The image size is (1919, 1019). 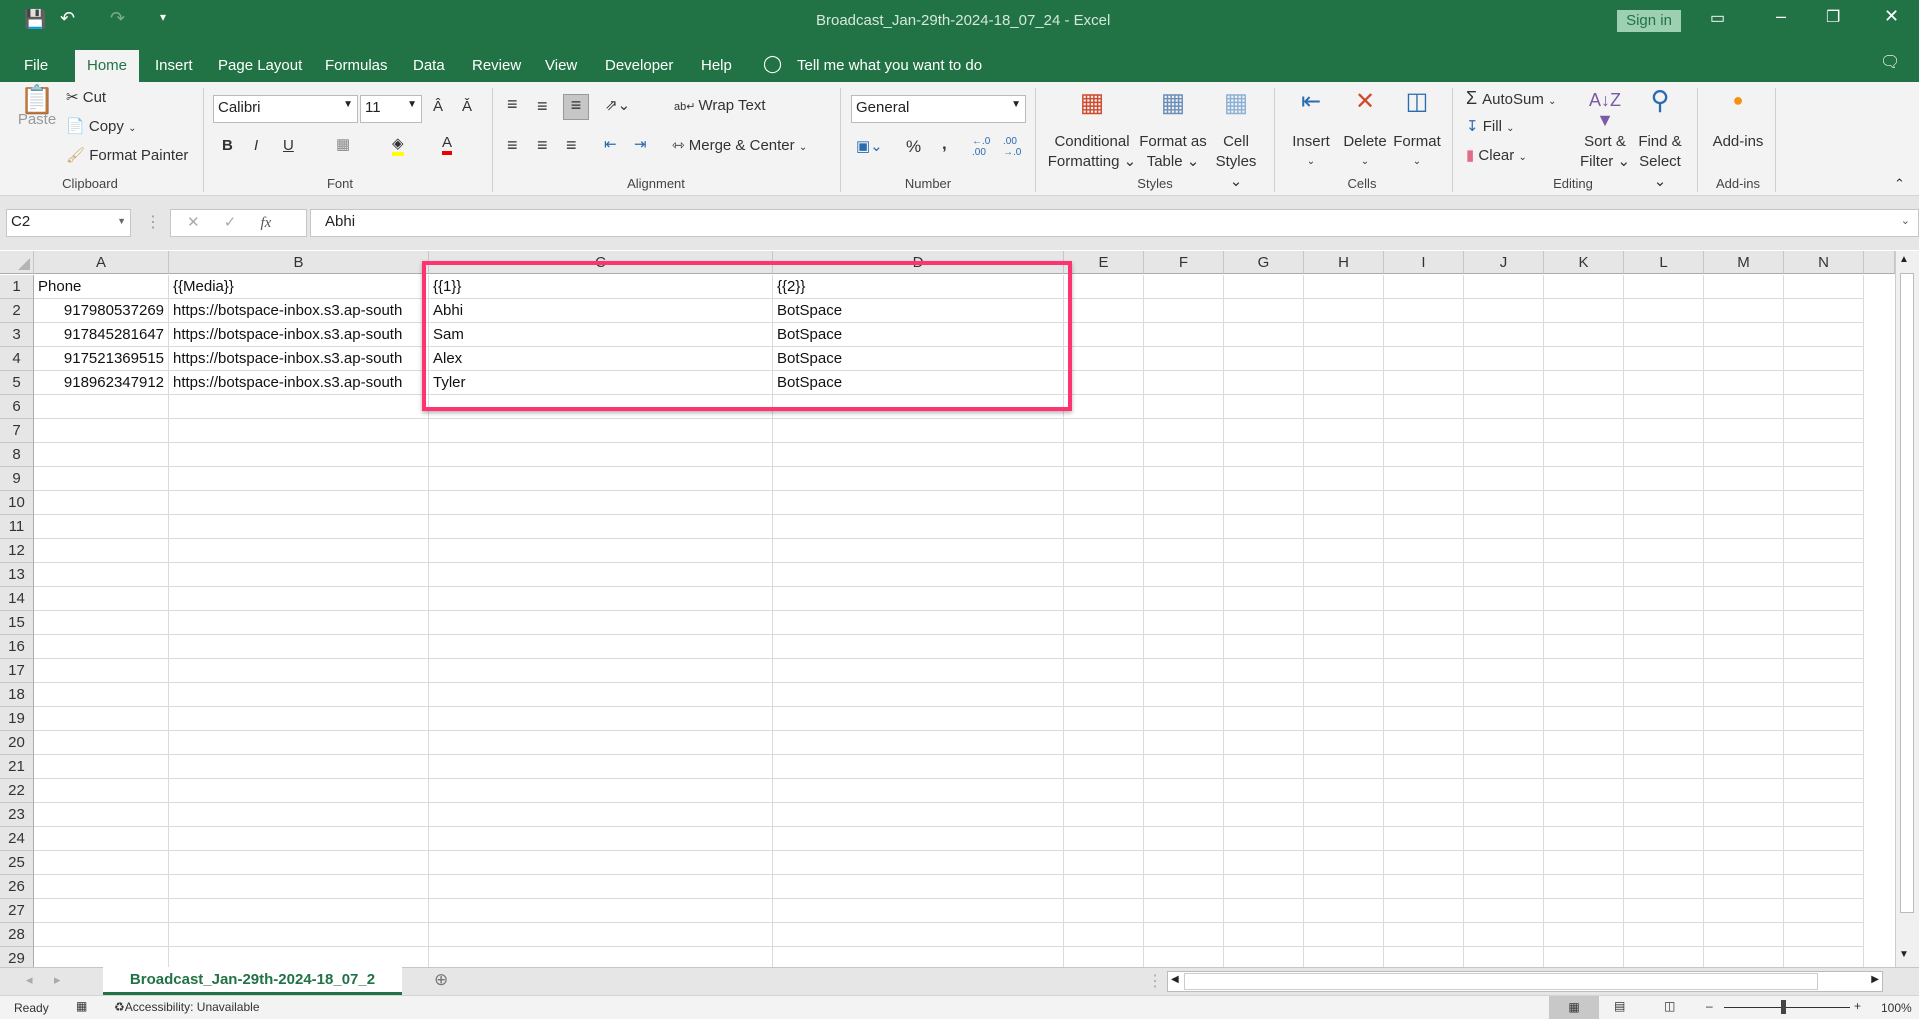 I want to click on cell-L13, so click(x=1664, y=575).